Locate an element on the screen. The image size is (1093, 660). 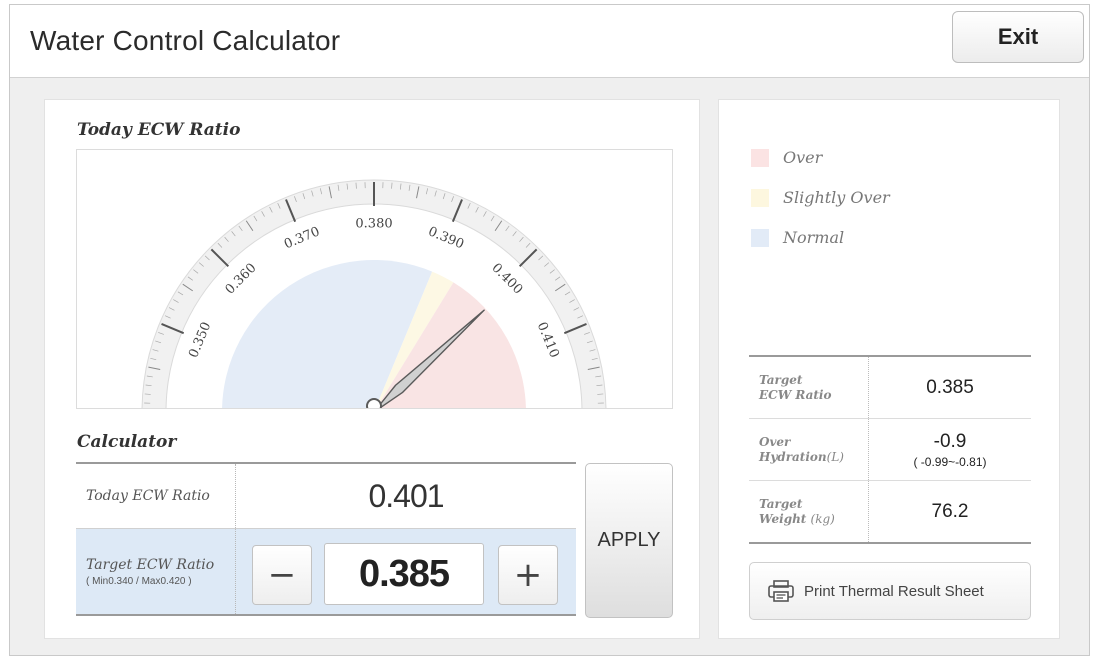
legend-swatch-normal is located at coordinates (760, 237).